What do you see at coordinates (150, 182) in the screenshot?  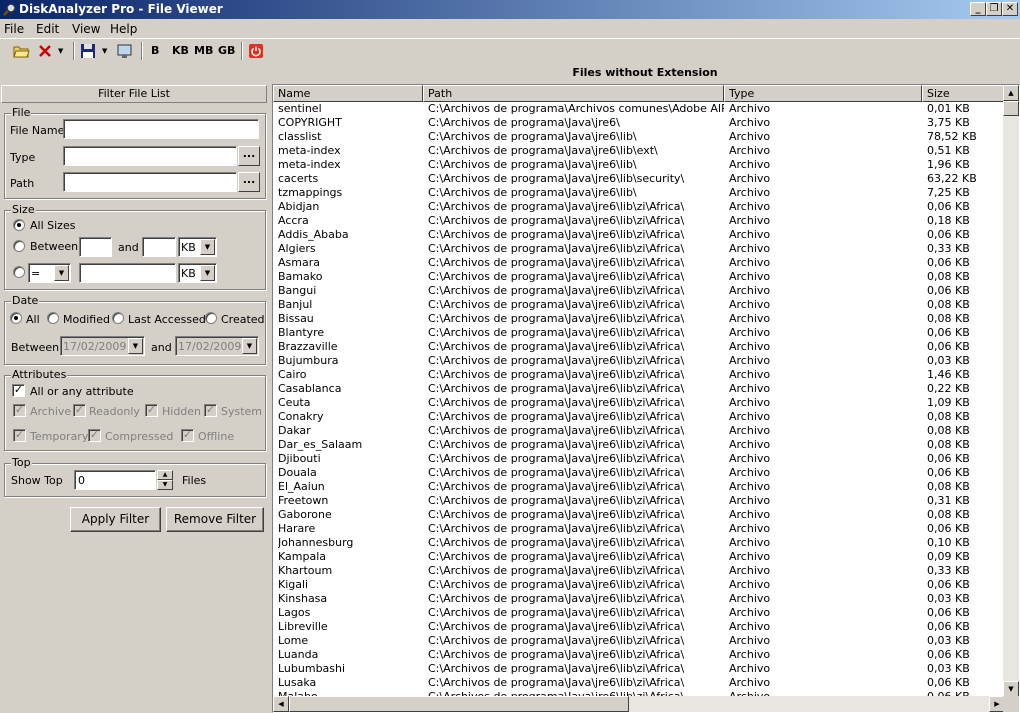 I see `path-input` at bounding box center [150, 182].